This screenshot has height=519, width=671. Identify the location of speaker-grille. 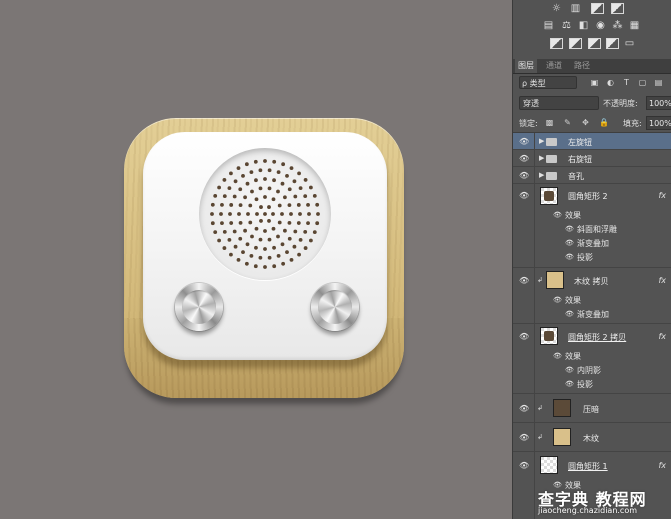
(265, 214).